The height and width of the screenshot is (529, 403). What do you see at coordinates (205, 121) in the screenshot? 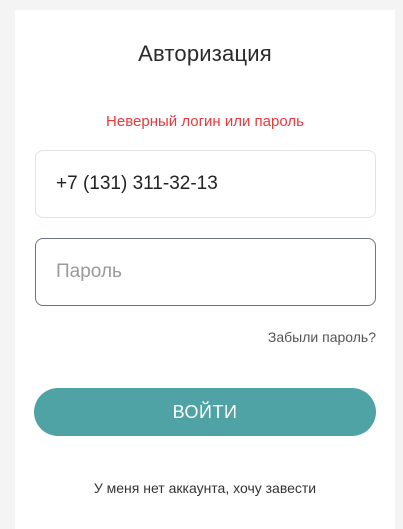
I see `error-message: Неверный логин или пароль` at bounding box center [205, 121].